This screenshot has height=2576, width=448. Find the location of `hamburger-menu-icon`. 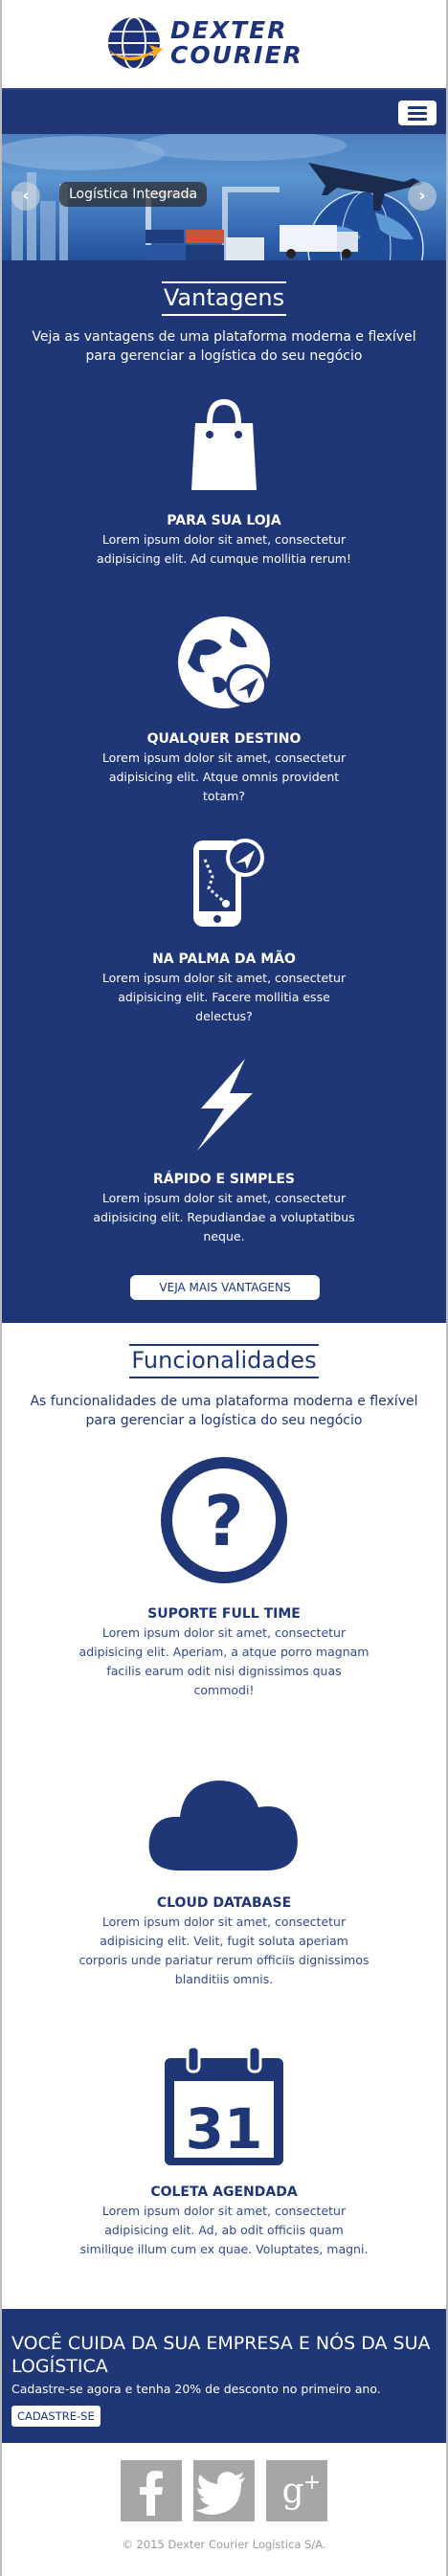

hamburger-menu-icon is located at coordinates (418, 113).